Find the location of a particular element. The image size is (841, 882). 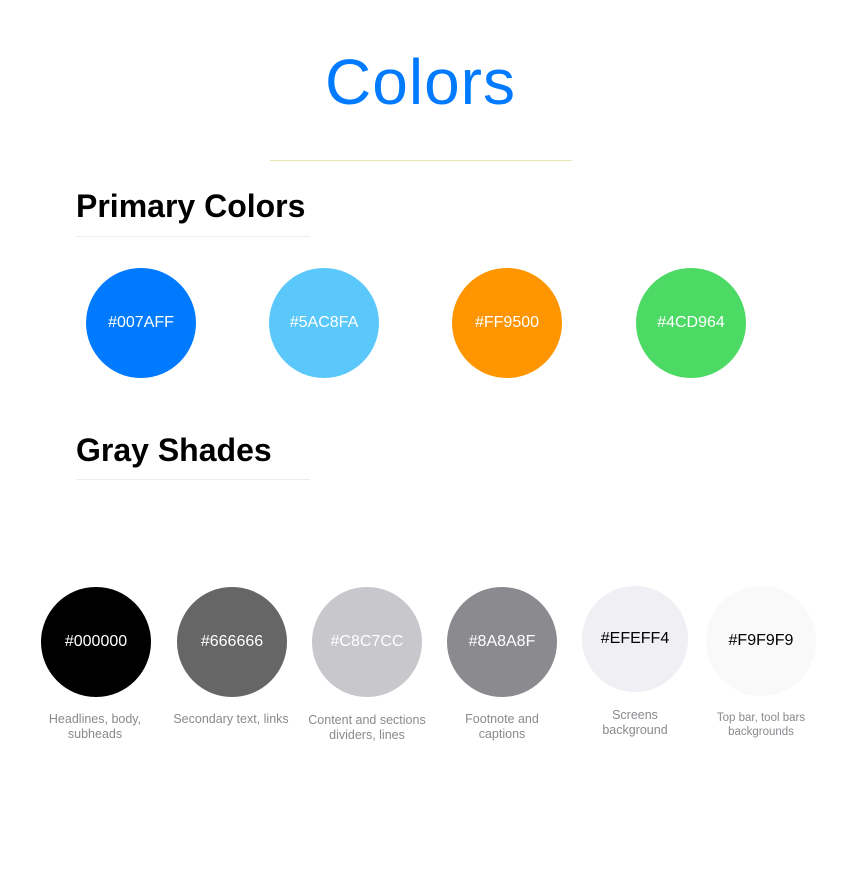

primary-colors-heading: Primary Colors is located at coordinates (191, 206).